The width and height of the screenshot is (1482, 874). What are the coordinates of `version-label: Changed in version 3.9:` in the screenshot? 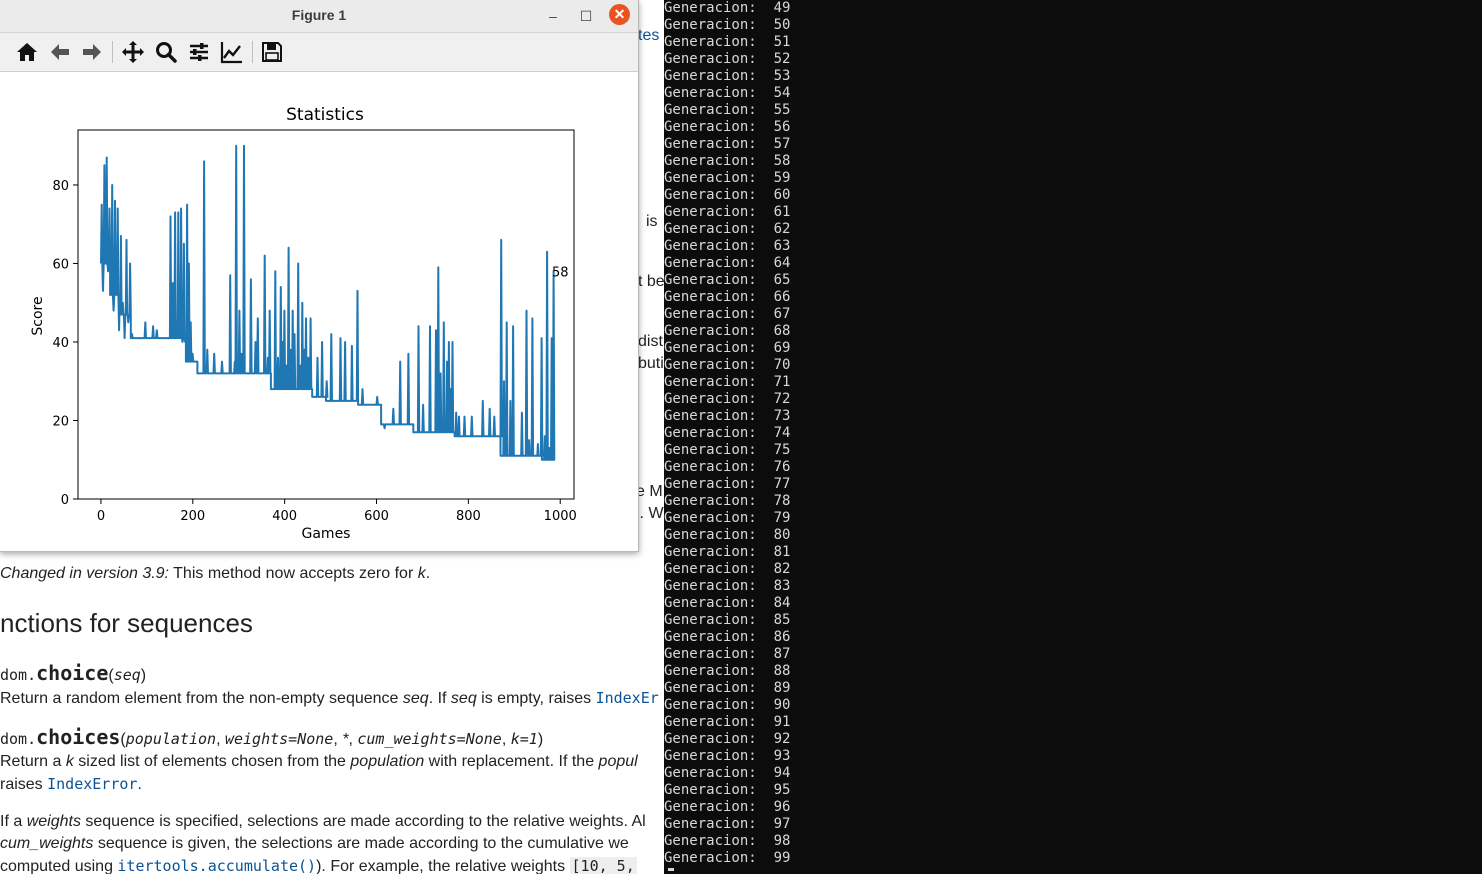 It's located at (84, 573).